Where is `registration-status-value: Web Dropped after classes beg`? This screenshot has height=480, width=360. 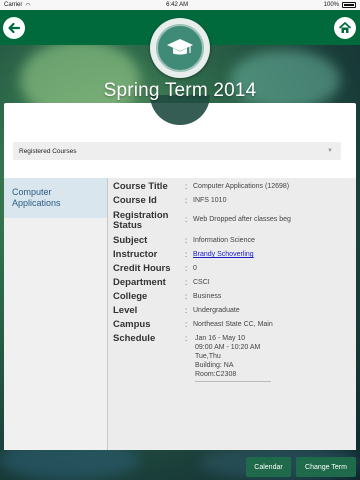
registration-status-value: Web Dropped after classes beg is located at coordinates (242, 219).